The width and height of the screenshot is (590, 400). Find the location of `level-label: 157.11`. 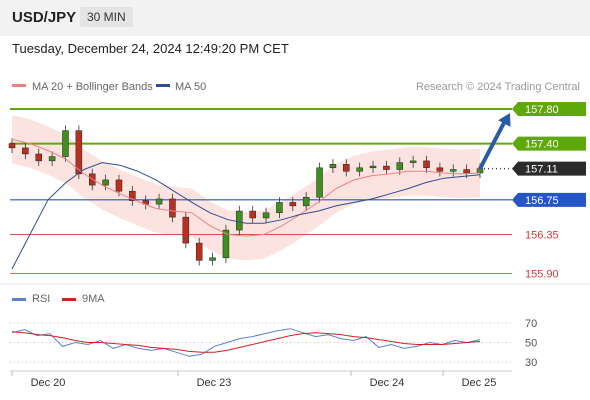

level-label: 157.11 is located at coordinates (541, 170).